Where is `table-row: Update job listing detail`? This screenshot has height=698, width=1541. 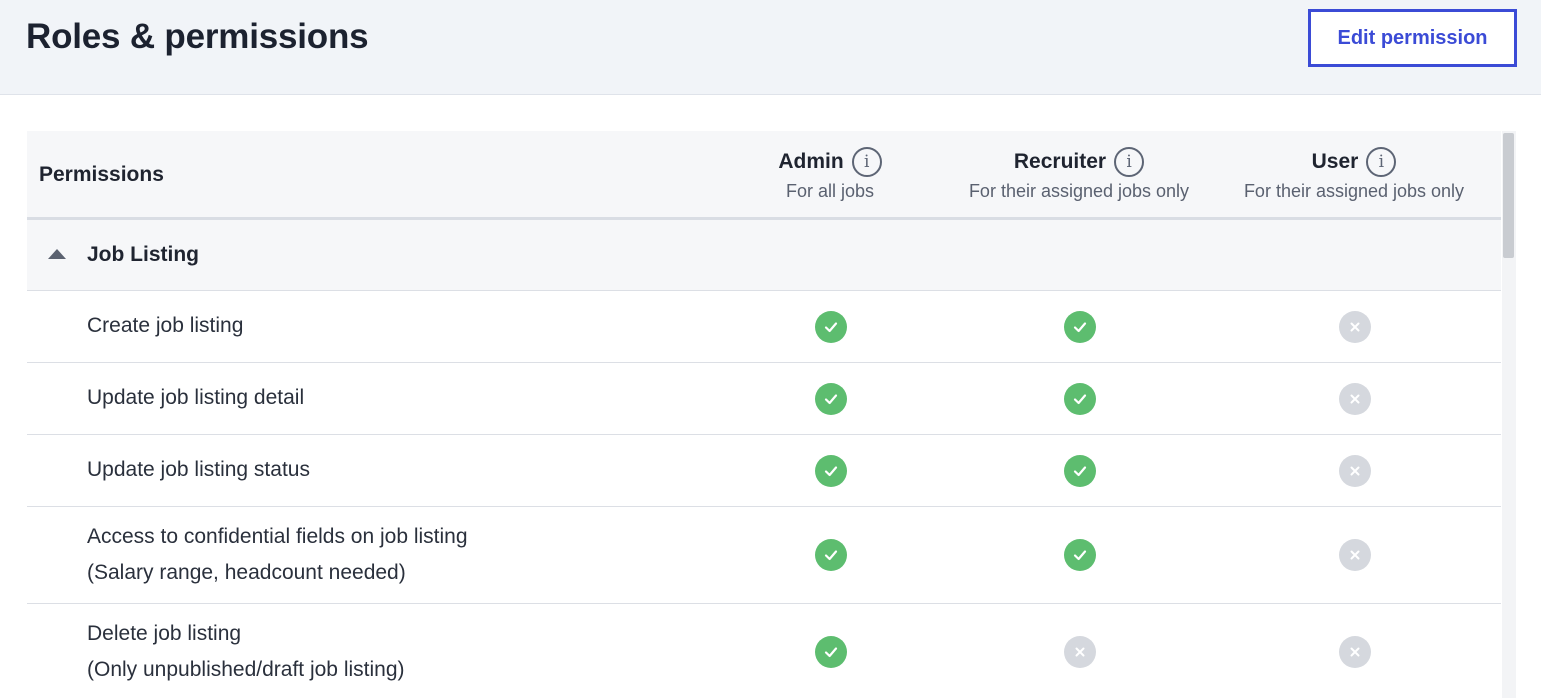
table-row: Update job listing detail is located at coordinates (764, 399).